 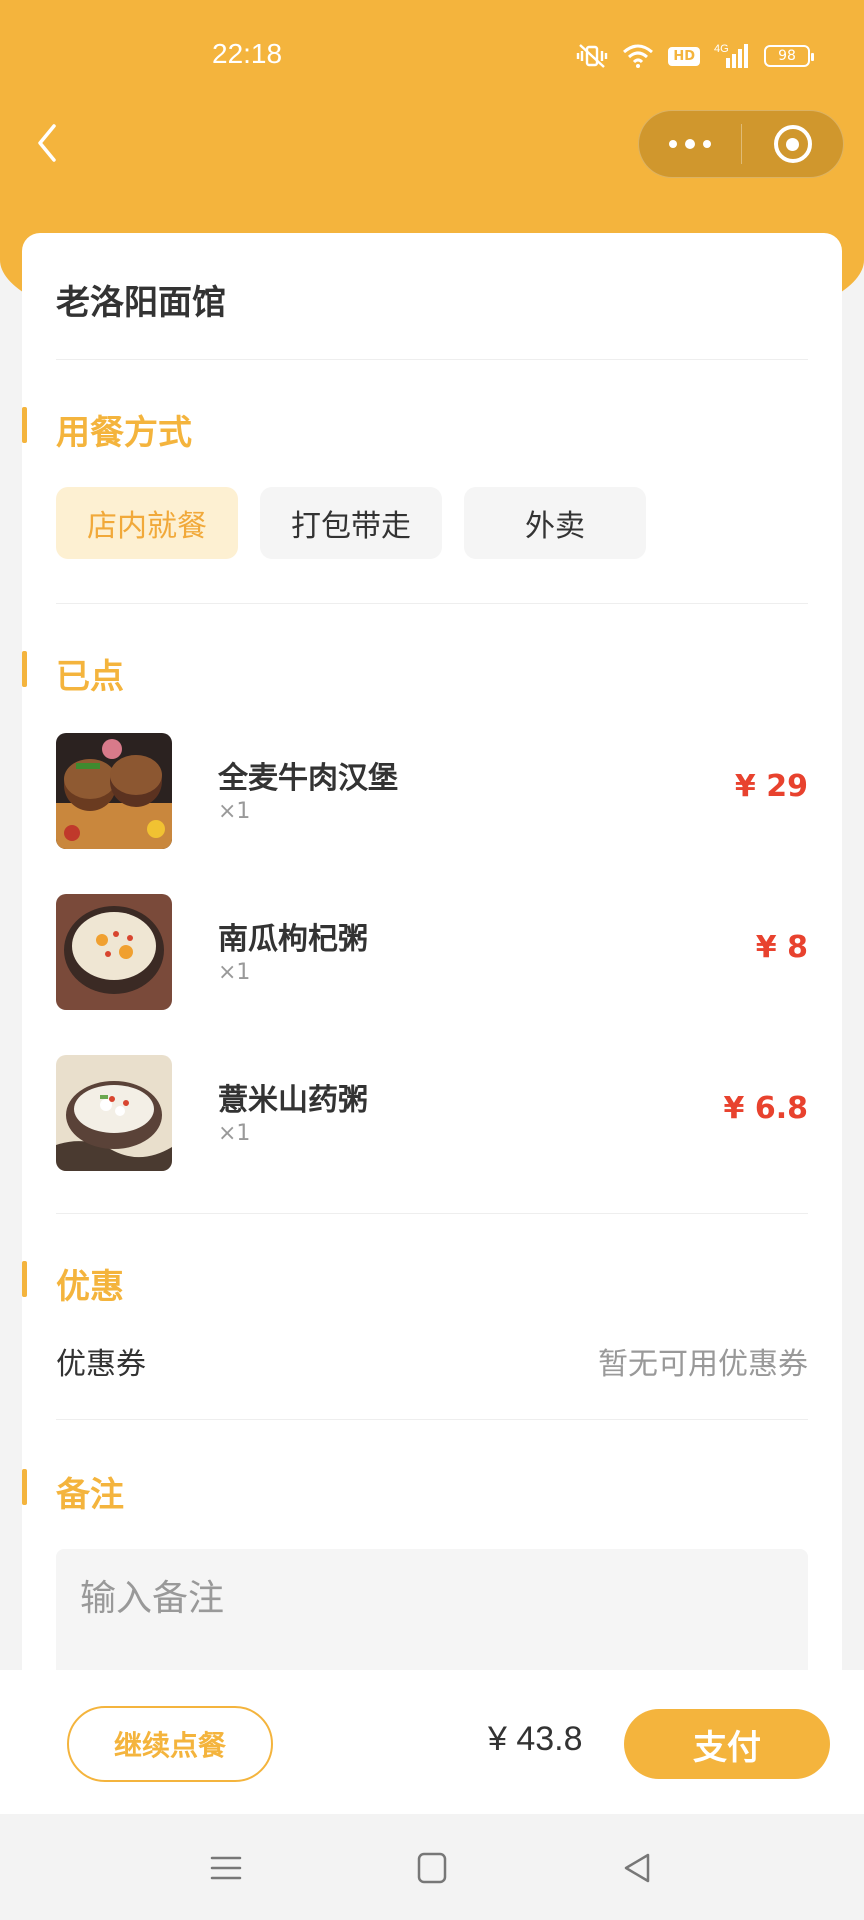 What do you see at coordinates (721, 49) in the screenshot?
I see `svg-text: 4G` at bounding box center [721, 49].